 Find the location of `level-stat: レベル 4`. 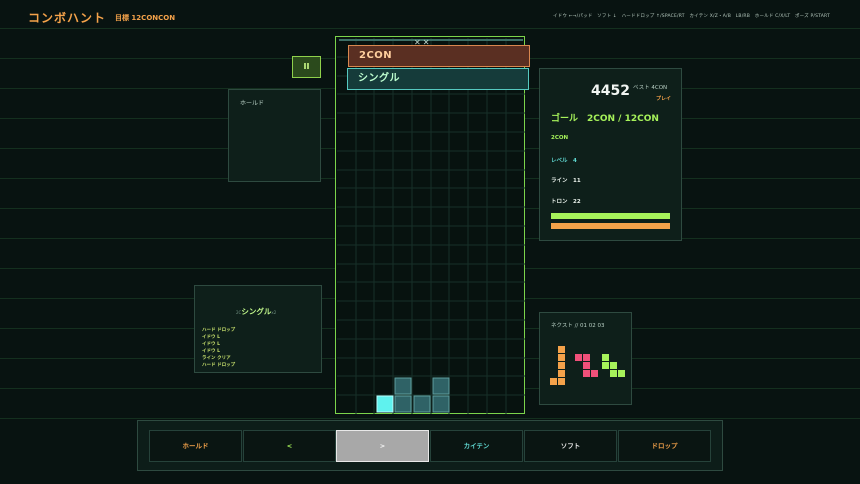

level-stat: レベル 4 is located at coordinates (564, 161).